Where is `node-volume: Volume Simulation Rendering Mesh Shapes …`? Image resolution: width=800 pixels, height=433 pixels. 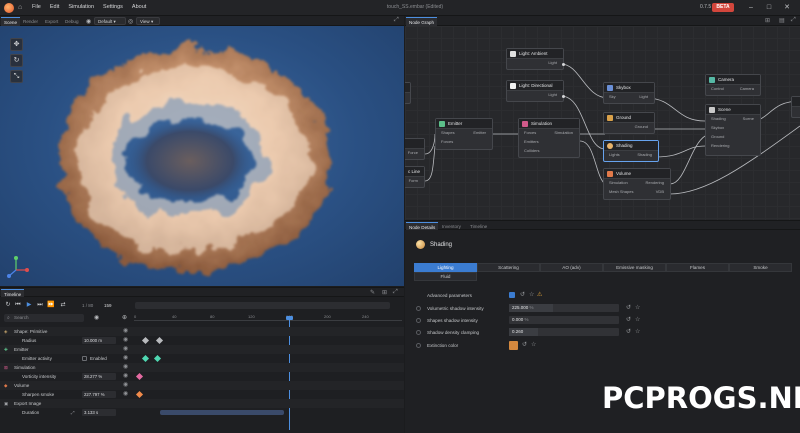 node-volume: Volume Simulation Rendering Mesh Shapes … is located at coordinates (637, 184).